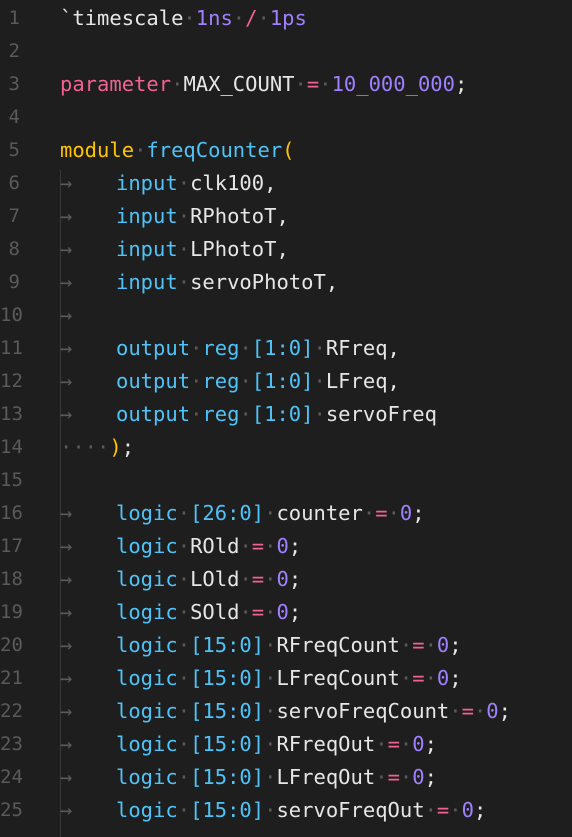 The height and width of the screenshot is (837, 572). I want to click on code-token: servoFreq, so click(381, 414).